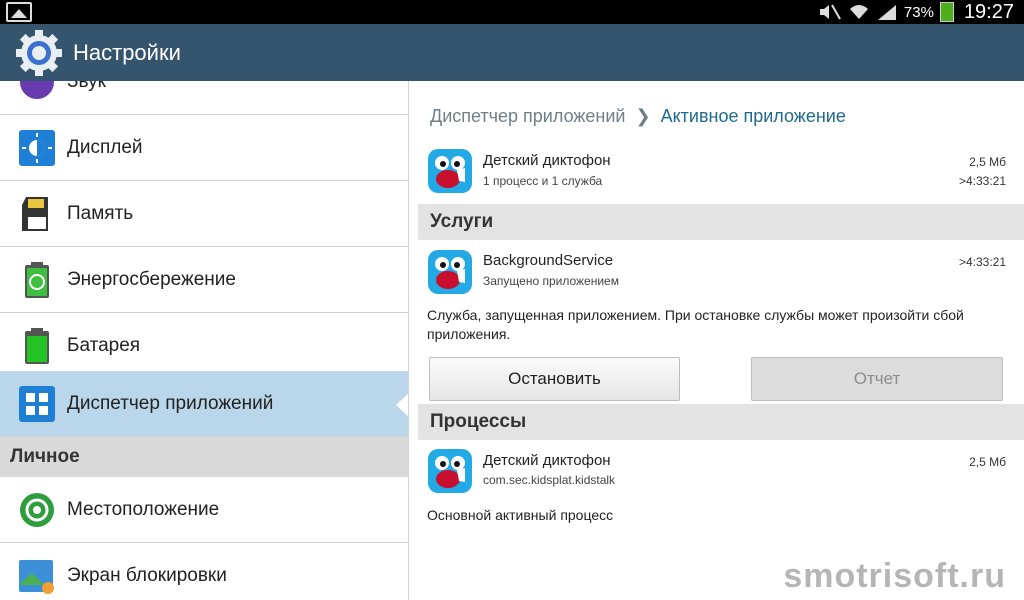 This screenshot has width=1024, height=600. I want to click on service-app-icon, so click(450, 272).